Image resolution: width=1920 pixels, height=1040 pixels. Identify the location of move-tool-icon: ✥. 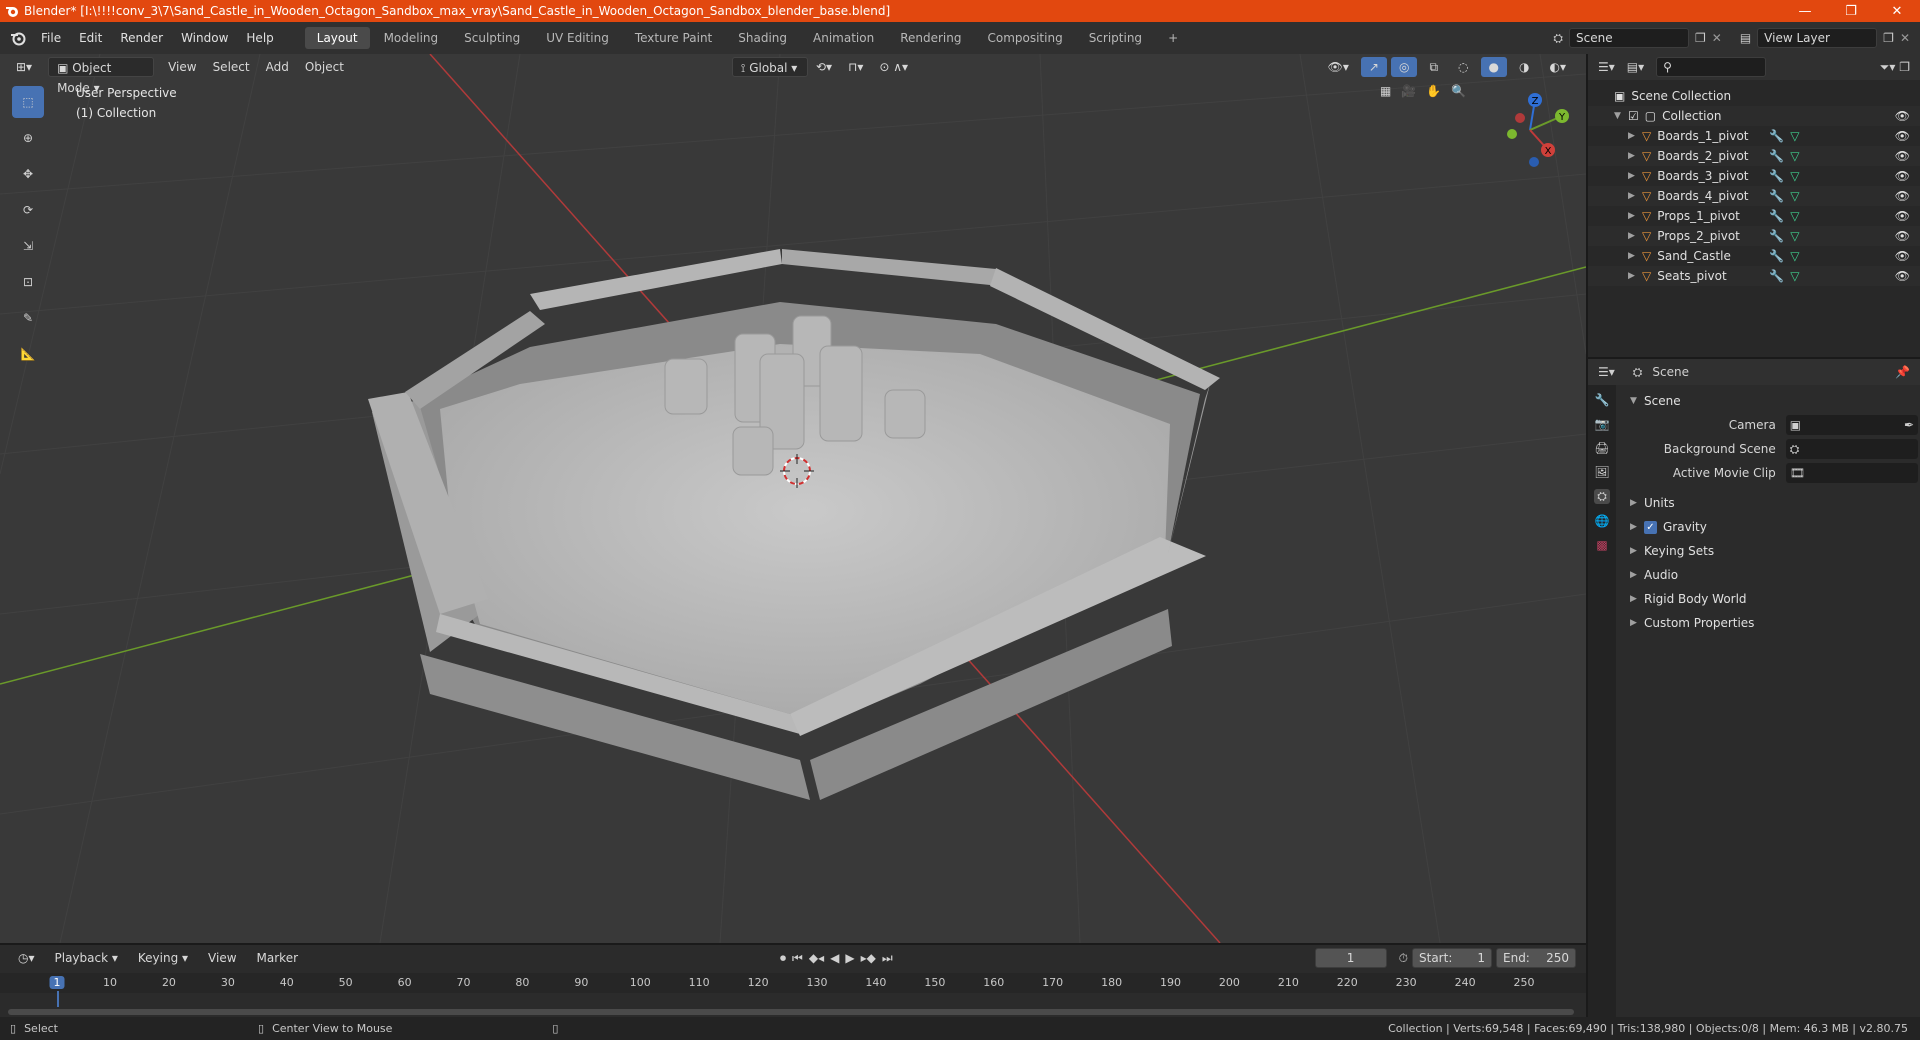
(28, 174).